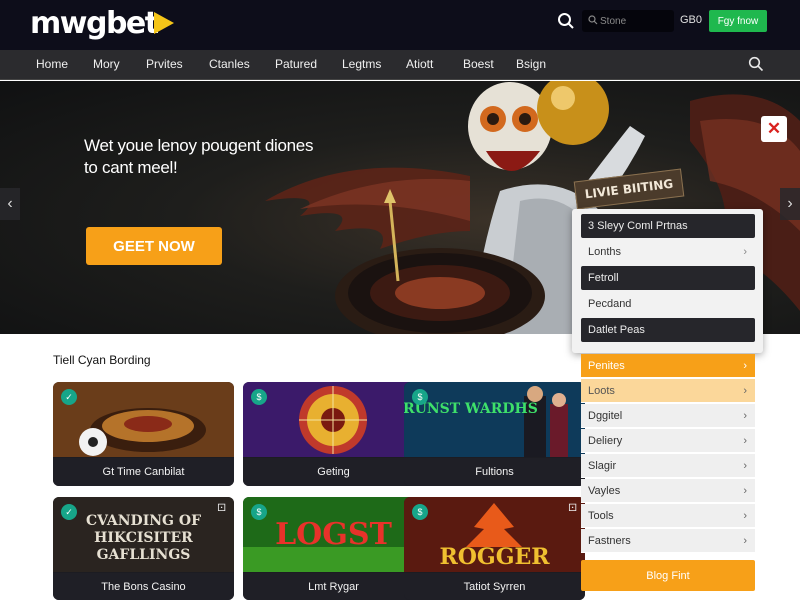  Describe the element at coordinates (756, 64) in the screenshot. I see `nav-search-icon` at that location.